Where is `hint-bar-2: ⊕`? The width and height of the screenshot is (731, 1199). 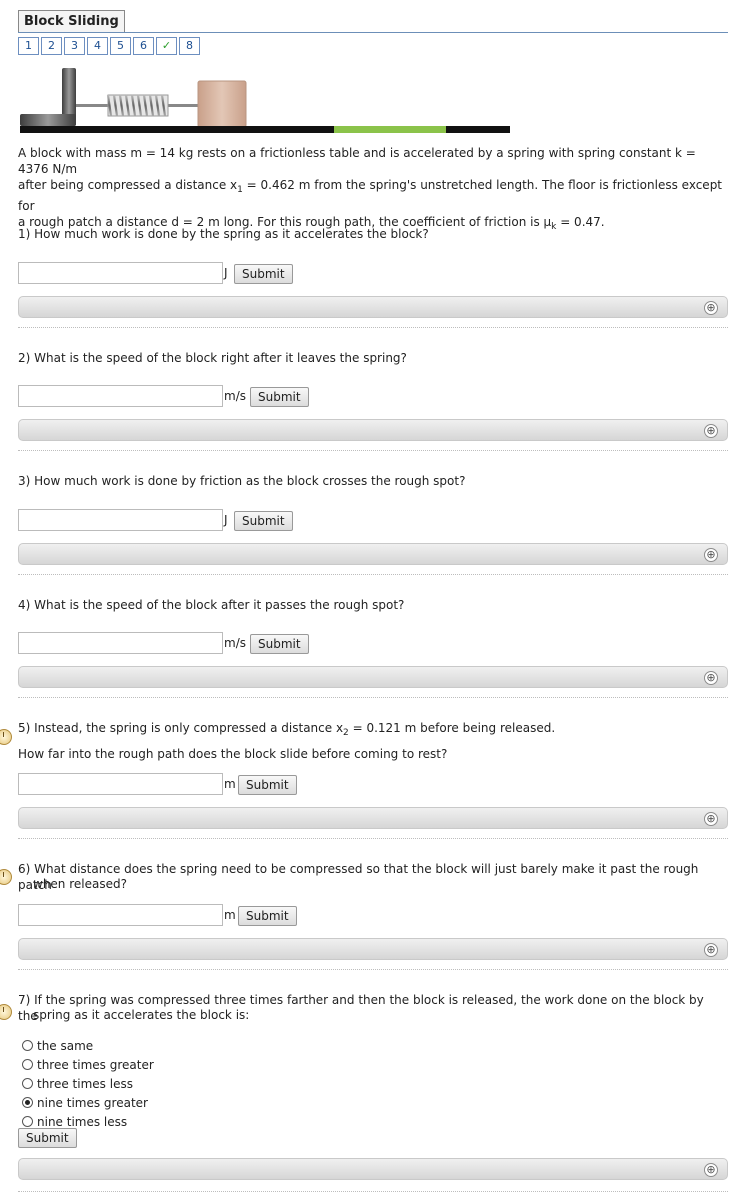
hint-bar-2: ⊕ is located at coordinates (373, 430).